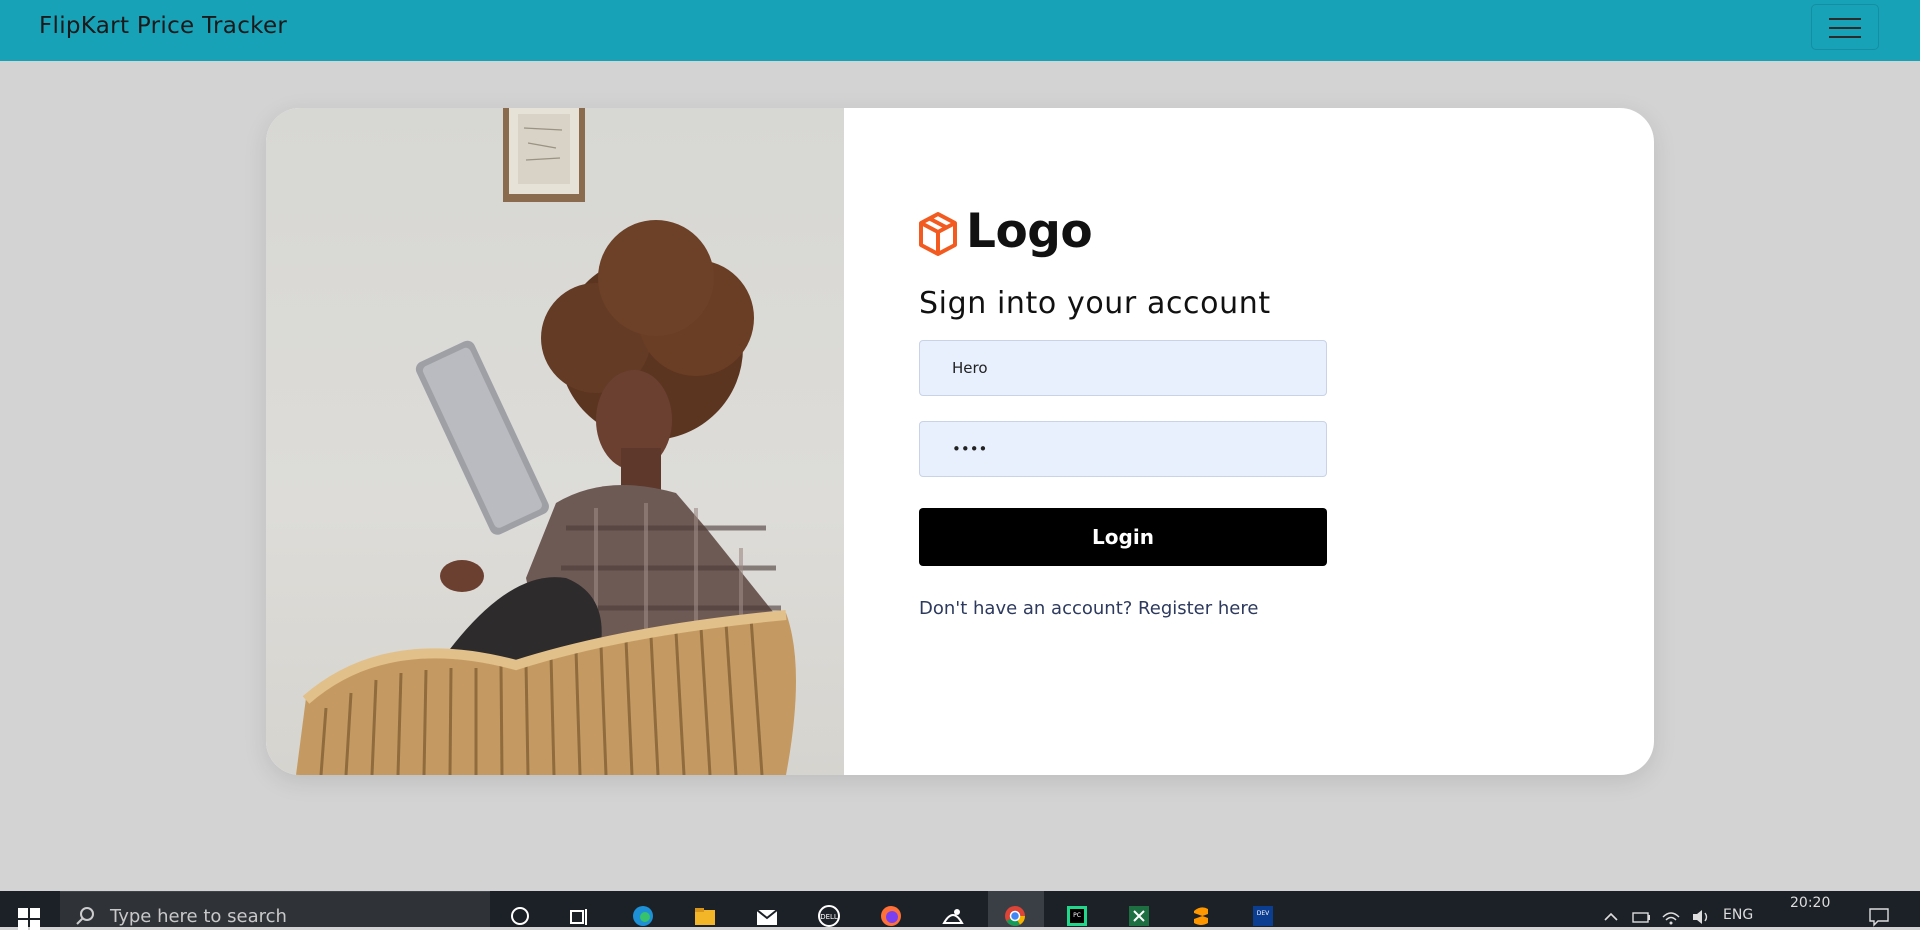 This screenshot has width=1920, height=930. I want to click on mail-icon, so click(767, 916).